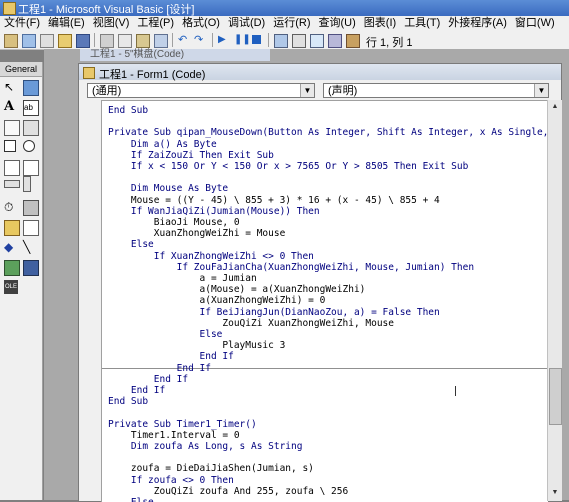  Describe the element at coordinates (161, 41) in the screenshot. I see `find-icon` at that location.